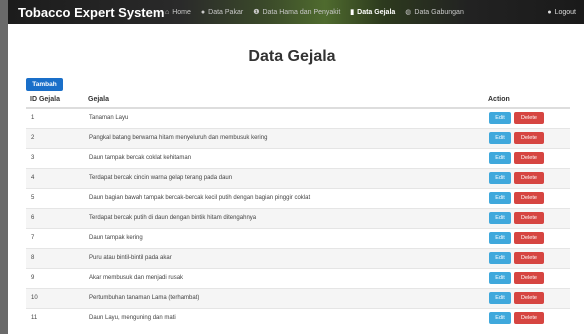 The width and height of the screenshot is (584, 334). Describe the element at coordinates (55, 237) in the screenshot. I see `cell-id: 7` at that location.